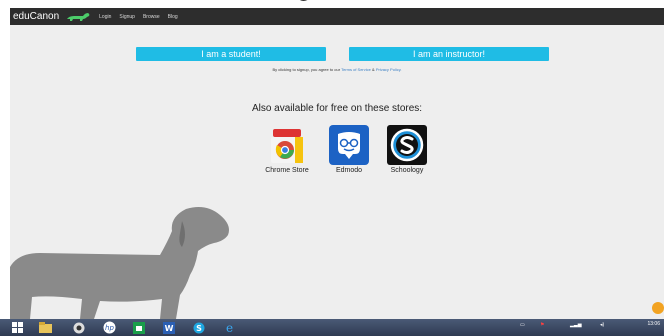 The height and width of the screenshot is (336, 664). What do you see at coordinates (303, 0) in the screenshot?
I see `cut-off-text-fragment` at bounding box center [303, 0].